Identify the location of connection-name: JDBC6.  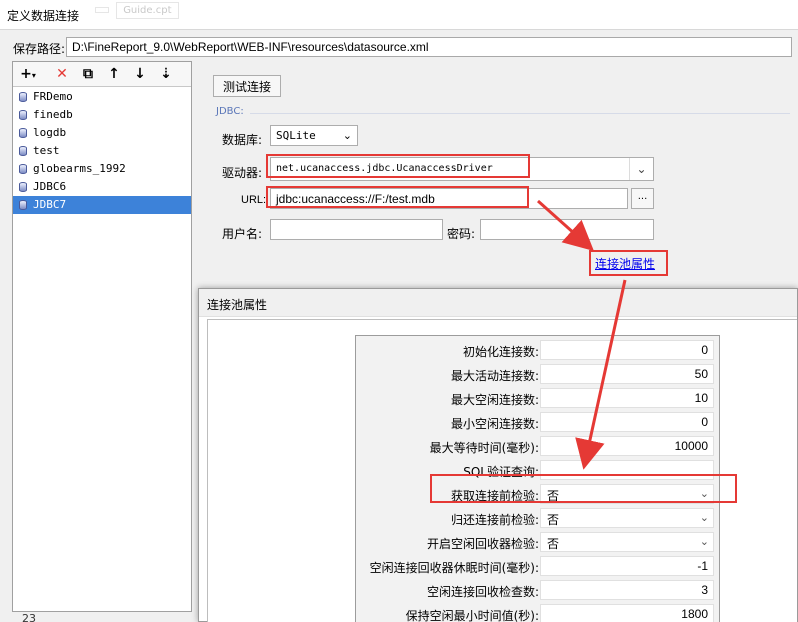
(50, 186).